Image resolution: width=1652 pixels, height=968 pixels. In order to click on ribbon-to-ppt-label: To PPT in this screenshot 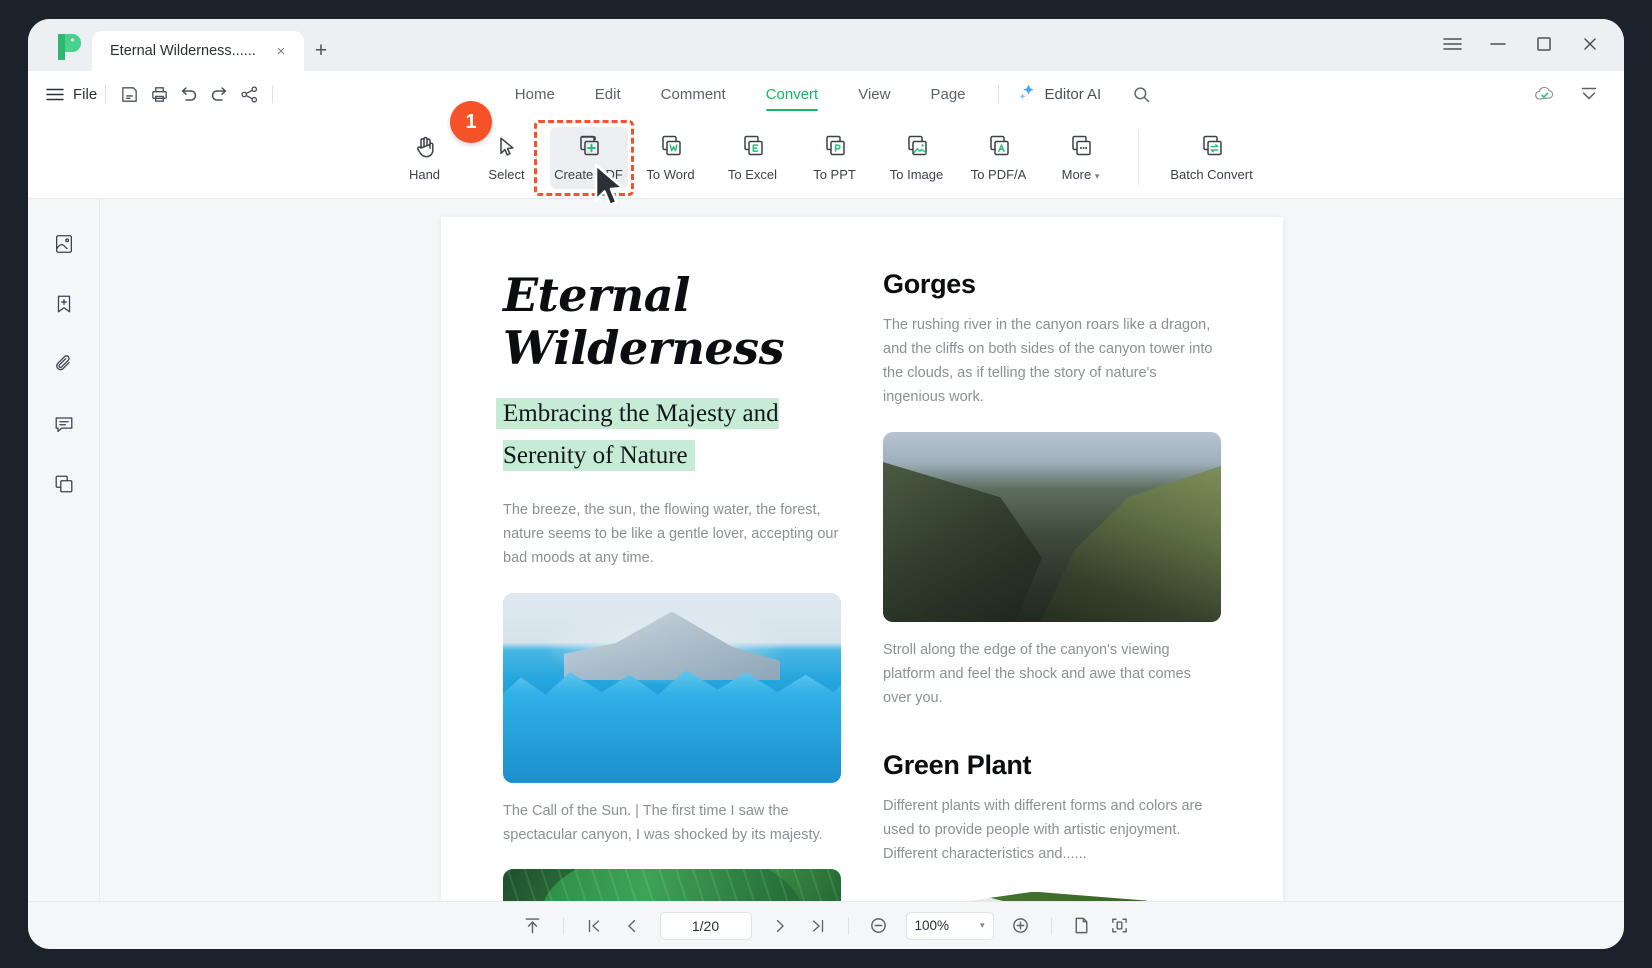, I will do `click(834, 174)`.